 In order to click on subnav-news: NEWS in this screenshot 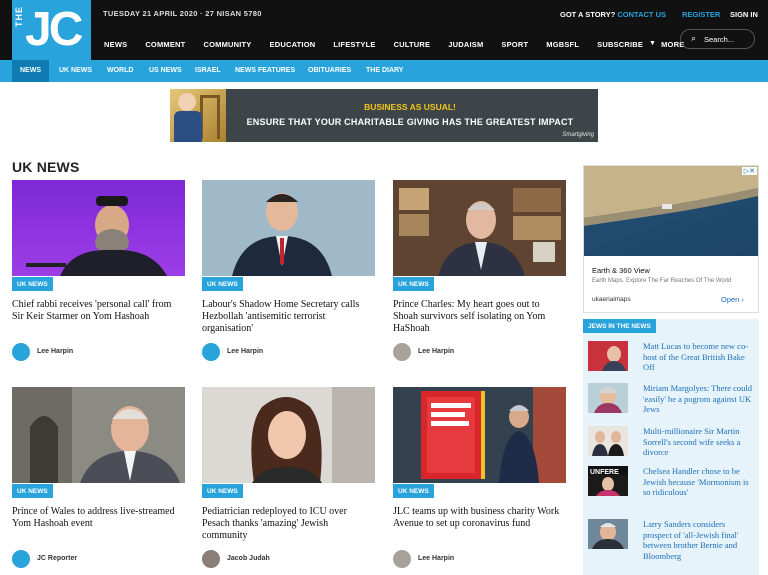, I will do `click(30, 71)`.